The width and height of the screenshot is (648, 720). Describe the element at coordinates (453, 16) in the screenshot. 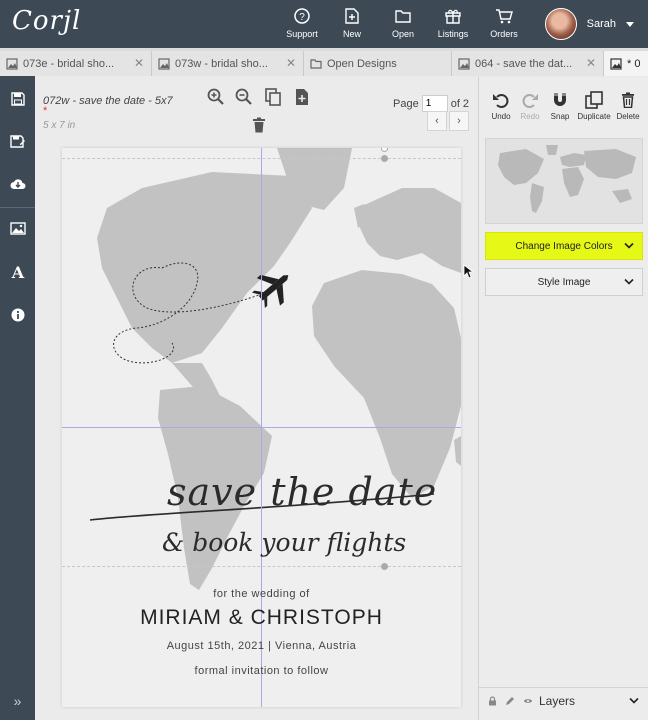

I see `gift-box-icon` at that location.